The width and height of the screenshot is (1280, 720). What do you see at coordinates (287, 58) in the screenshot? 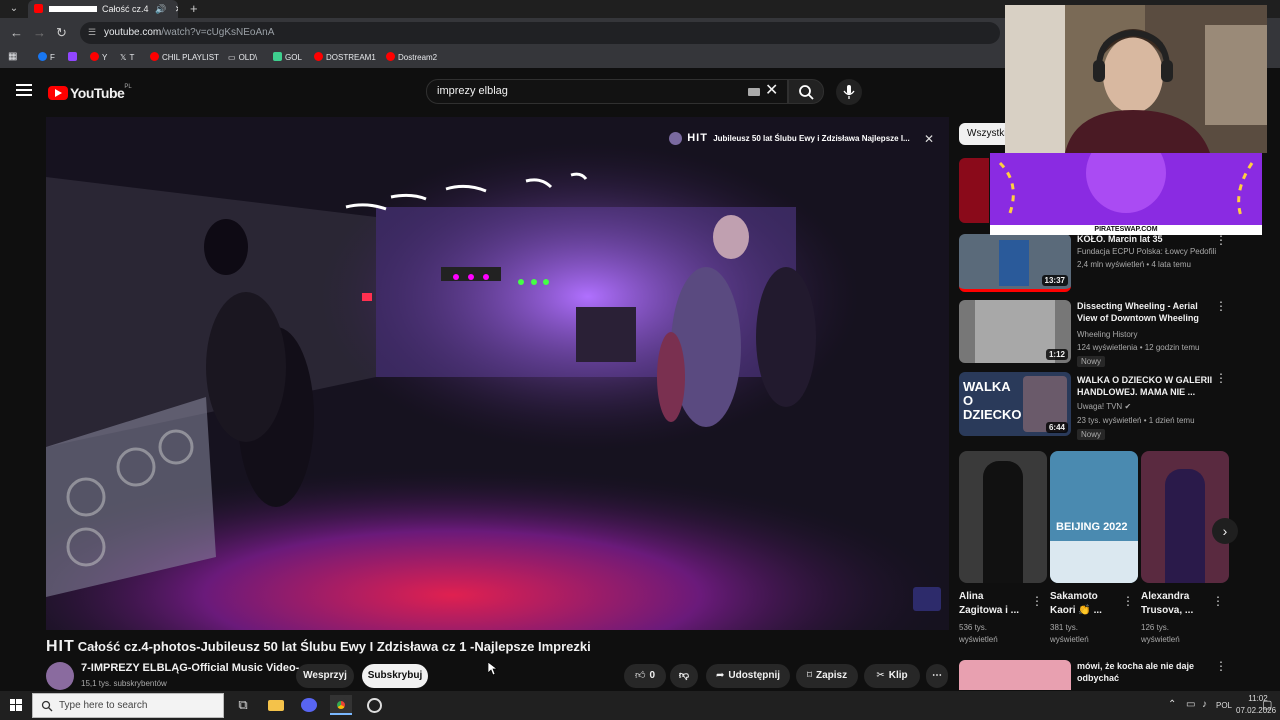
I see `bookmark-gol: GOL` at bounding box center [287, 58].